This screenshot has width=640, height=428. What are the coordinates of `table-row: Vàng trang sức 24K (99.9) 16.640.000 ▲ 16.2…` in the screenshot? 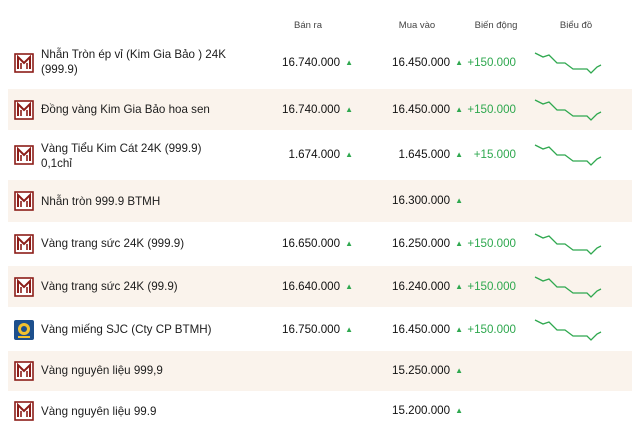 It's located at (320, 286).